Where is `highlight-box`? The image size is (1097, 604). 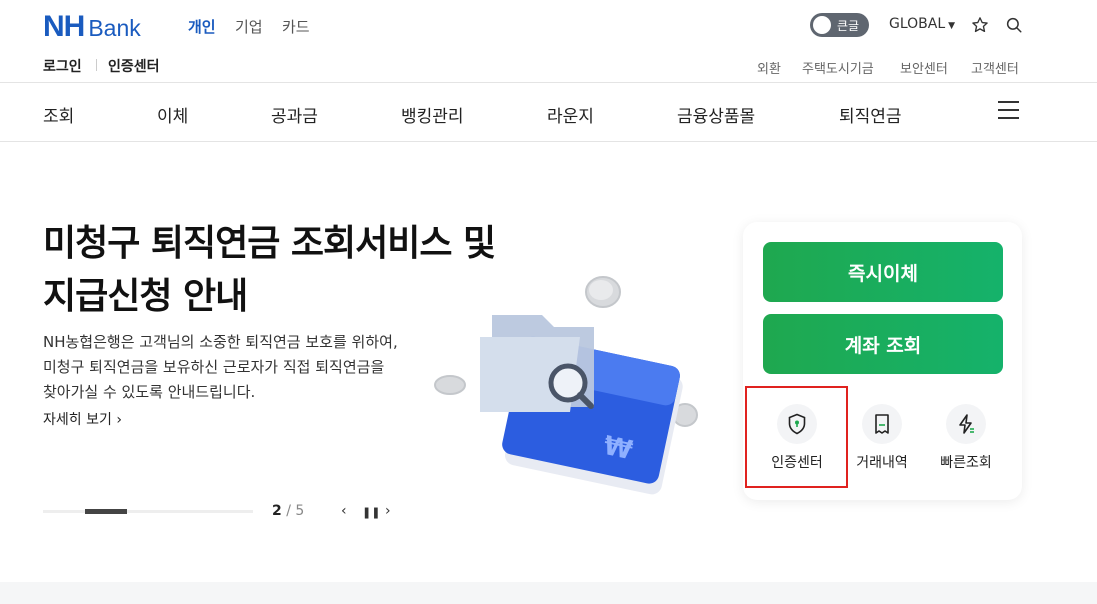 highlight-box is located at coordinates (796, 437).